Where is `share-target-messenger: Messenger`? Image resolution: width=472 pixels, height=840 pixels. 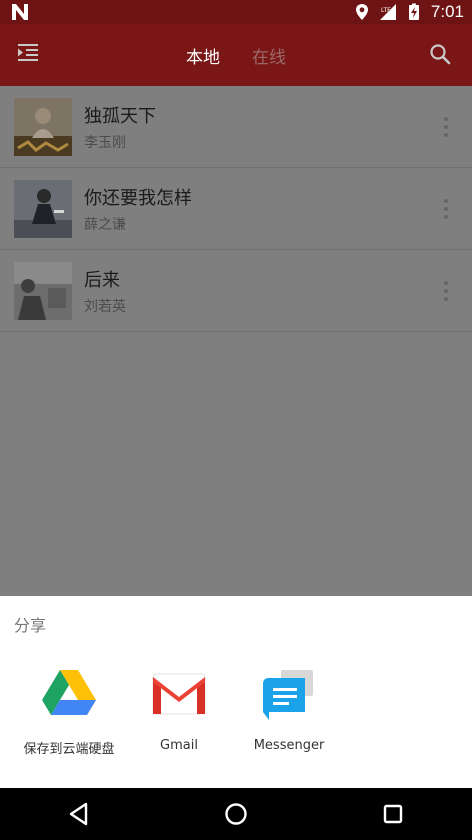
share-target-messenger: Messenger is located at coordinates (289, 710).